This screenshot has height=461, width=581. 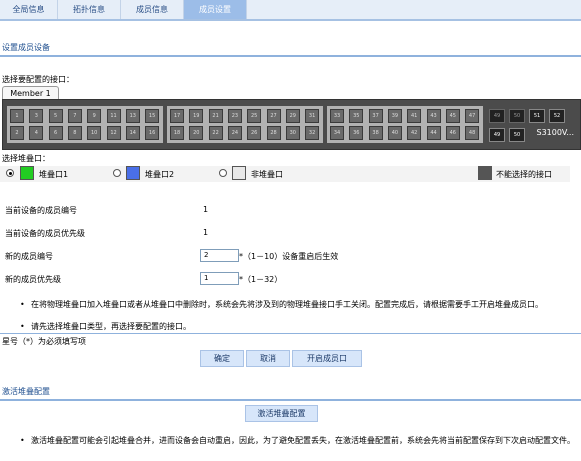 What do you see at coordinates (273, 116) in the screenshot?
I see `port-27: 27` at bounding box center [273, 116].